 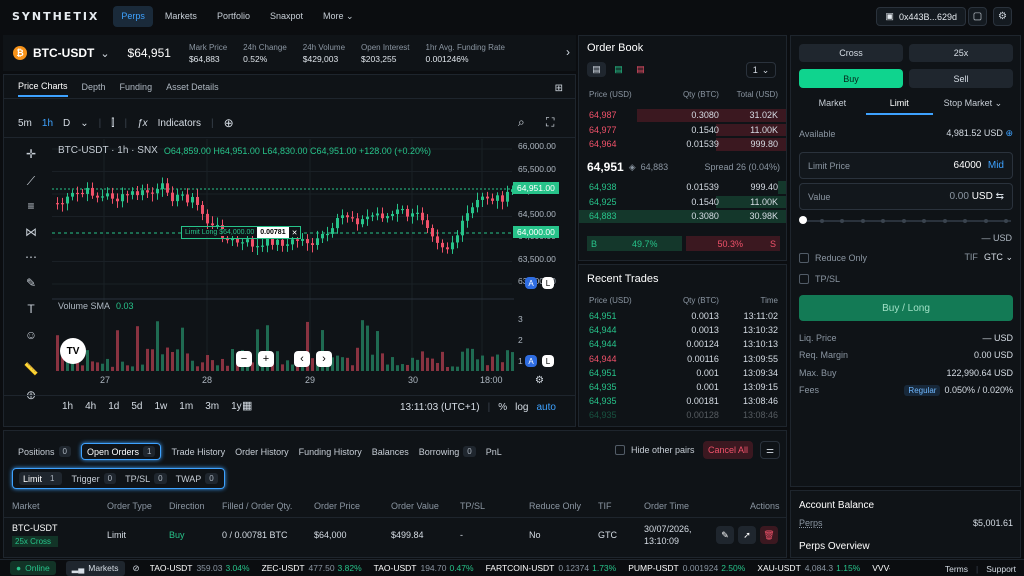 I want to click on grouping-select: 1 ⌄, so click(x=761, y=70).